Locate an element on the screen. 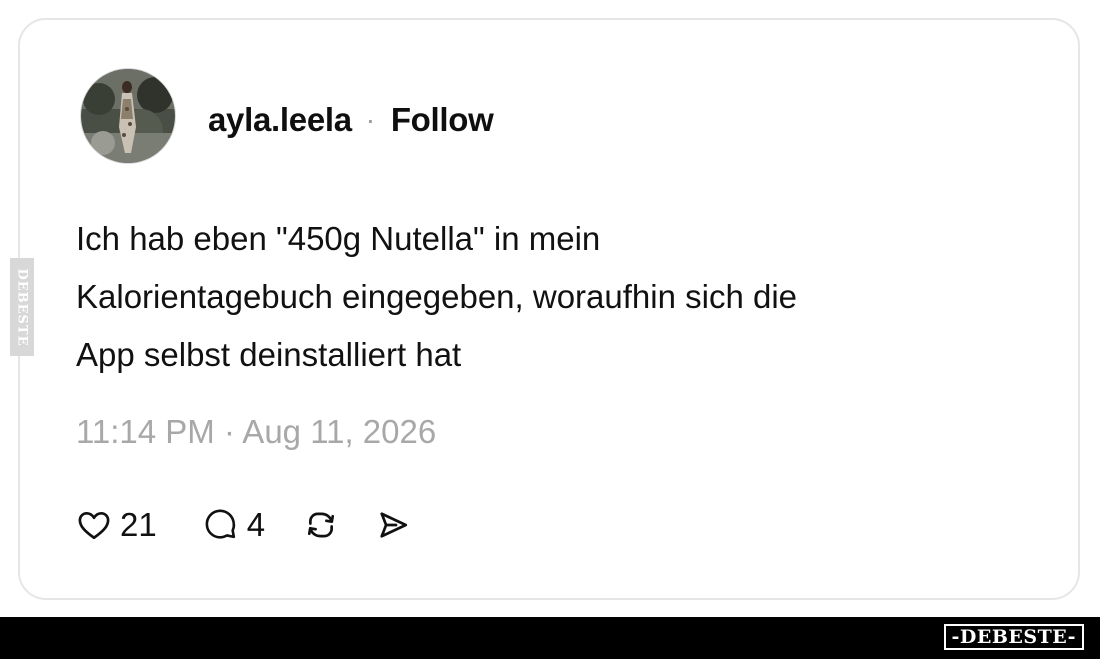 The height and width of the screenshot is (659, 1100). post-header: ayla.leela · Follow is located at coordinates (351, 120).